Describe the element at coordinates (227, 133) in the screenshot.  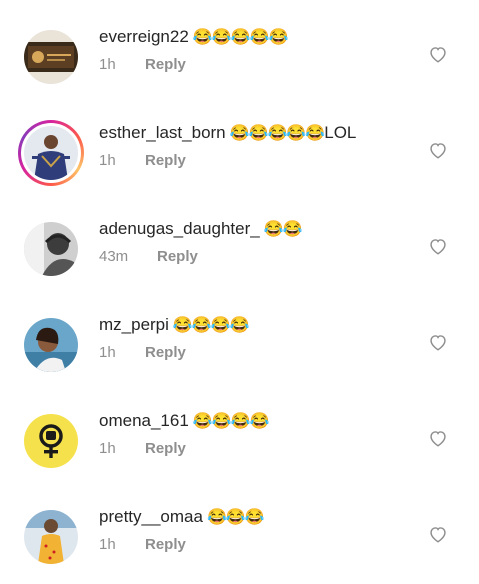
I see `comment-text: esther_last_born 😂😂😂😂😂LOL` at that location.